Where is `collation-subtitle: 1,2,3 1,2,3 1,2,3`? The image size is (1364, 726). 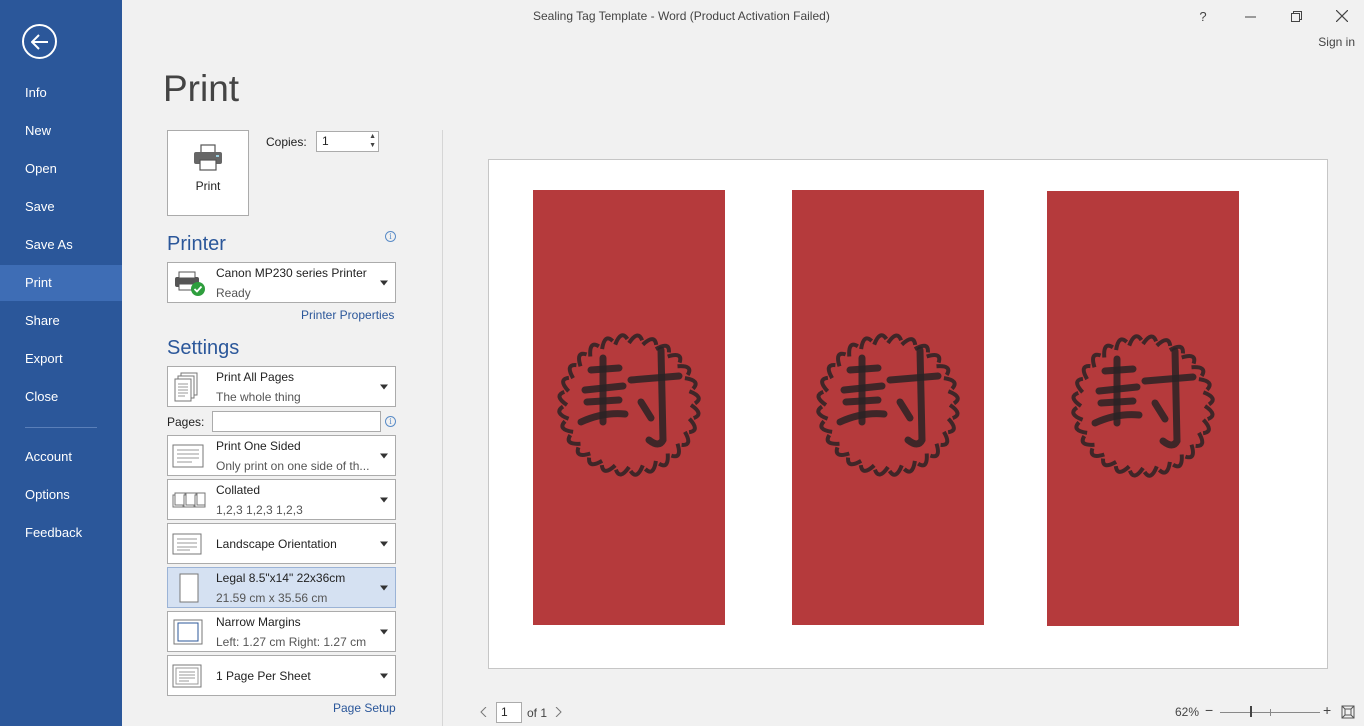 collation-subtitle: 1,2,3 1,2,3 1,2,3 is located at coordinates (259, 510).